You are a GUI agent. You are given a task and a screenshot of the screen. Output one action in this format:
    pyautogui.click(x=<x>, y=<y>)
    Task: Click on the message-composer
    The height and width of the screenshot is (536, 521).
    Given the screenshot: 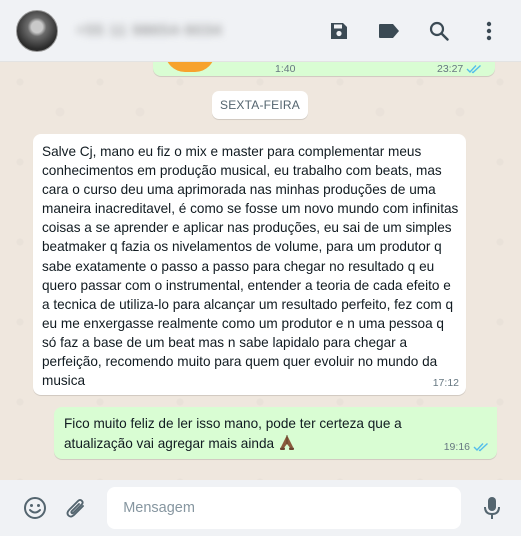 What is the action you would take?
    pyautogui.click(x=260, y=508)
    